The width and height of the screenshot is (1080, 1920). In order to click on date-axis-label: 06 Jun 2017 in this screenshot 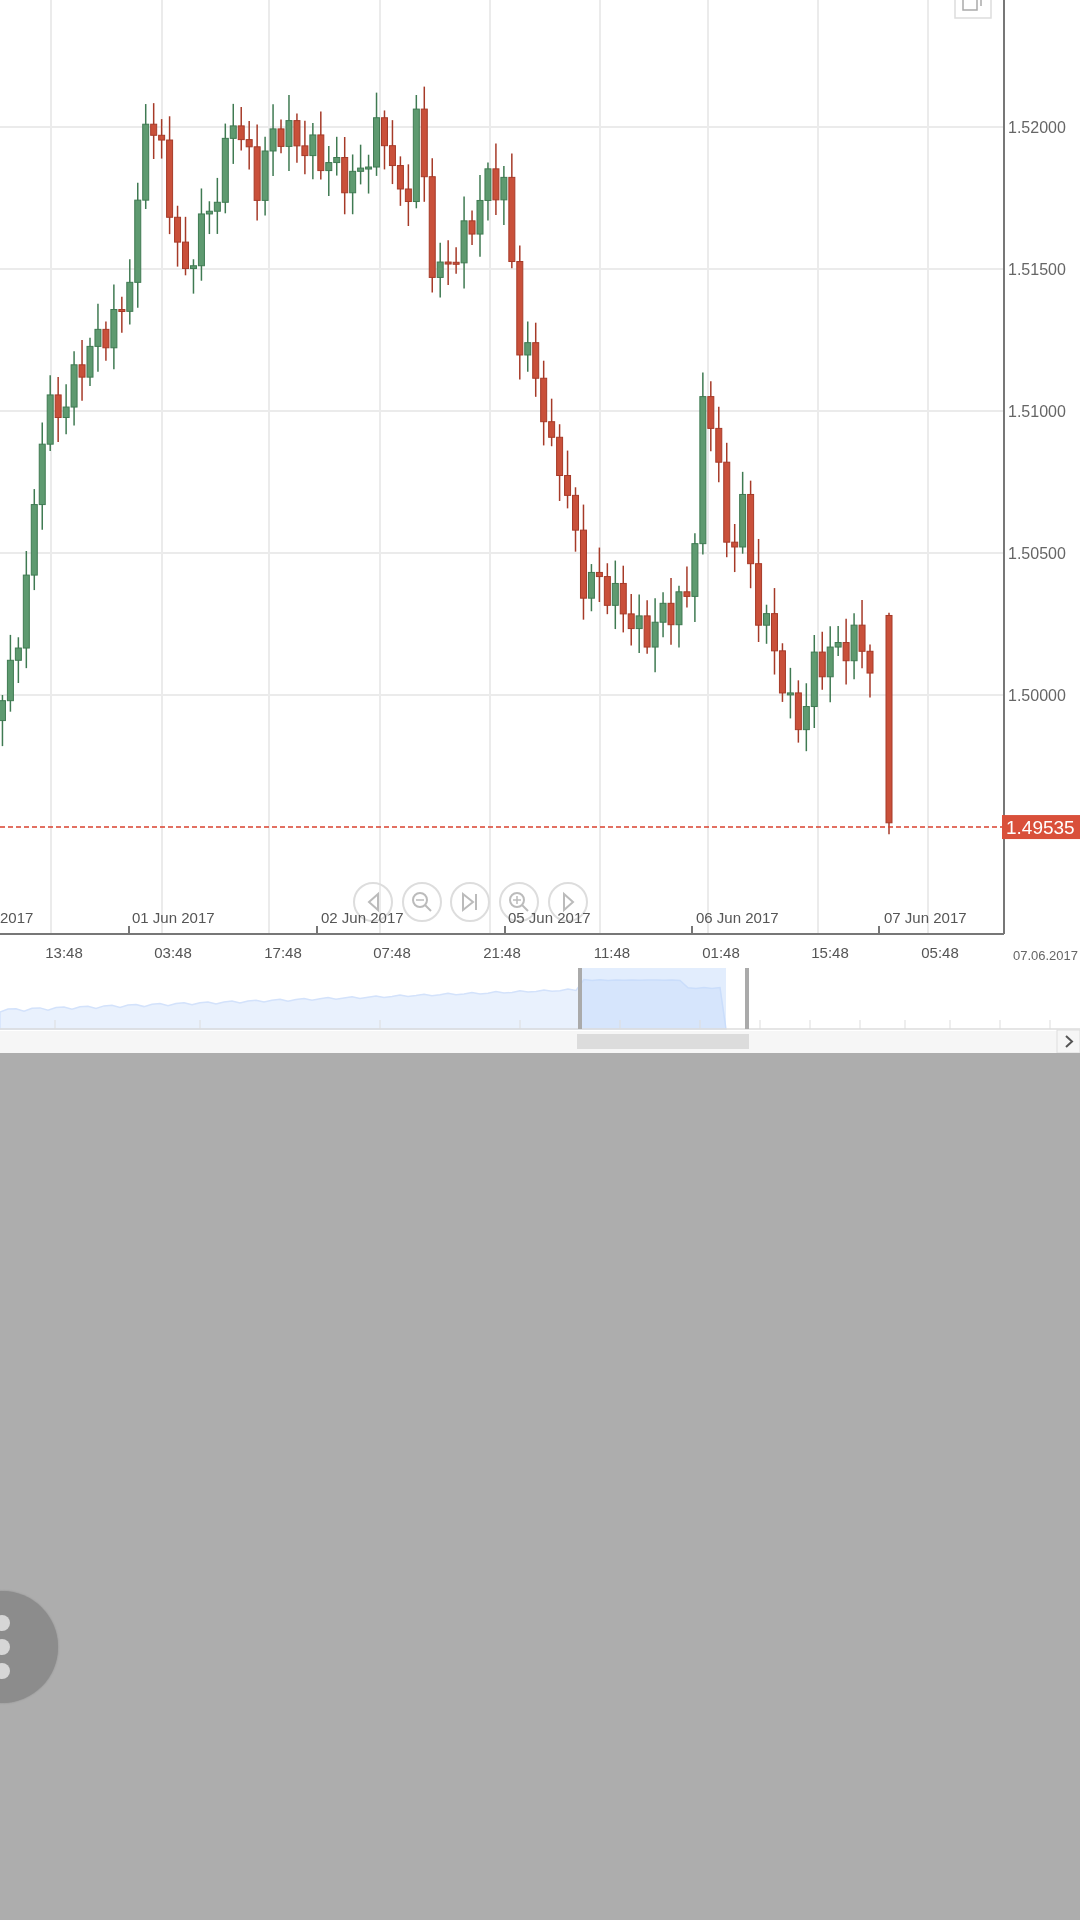, I will do `click(737, 917)`.